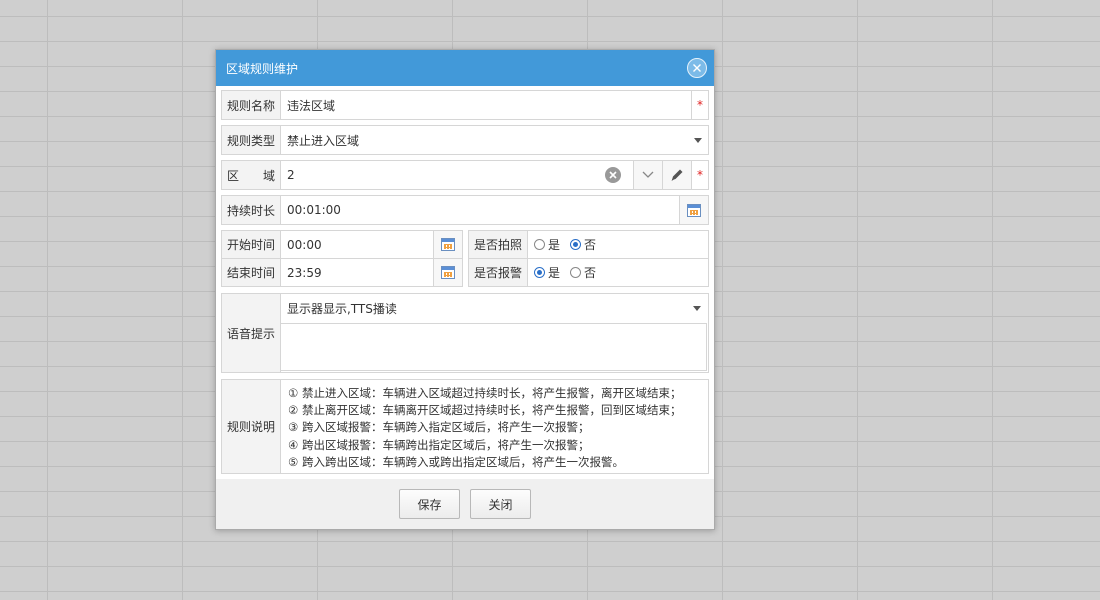  I want to click on duration-input: 00:01:00, so click(480, 210).